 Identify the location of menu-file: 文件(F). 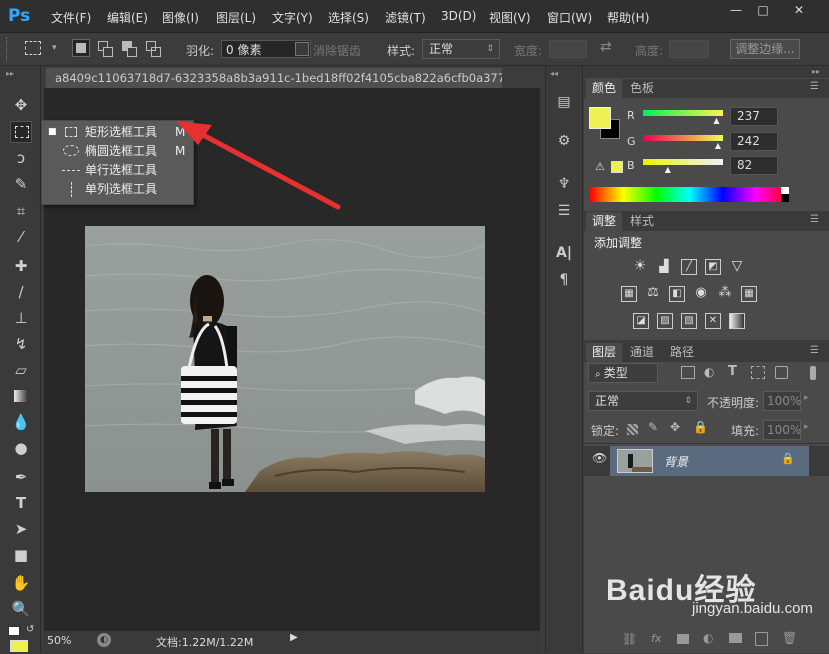
(71, 17).